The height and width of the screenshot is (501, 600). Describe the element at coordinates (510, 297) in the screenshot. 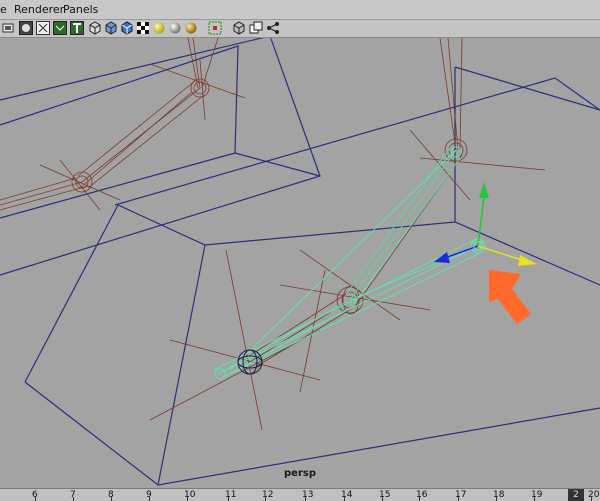

I see `orange-arrow-icon` at that location.